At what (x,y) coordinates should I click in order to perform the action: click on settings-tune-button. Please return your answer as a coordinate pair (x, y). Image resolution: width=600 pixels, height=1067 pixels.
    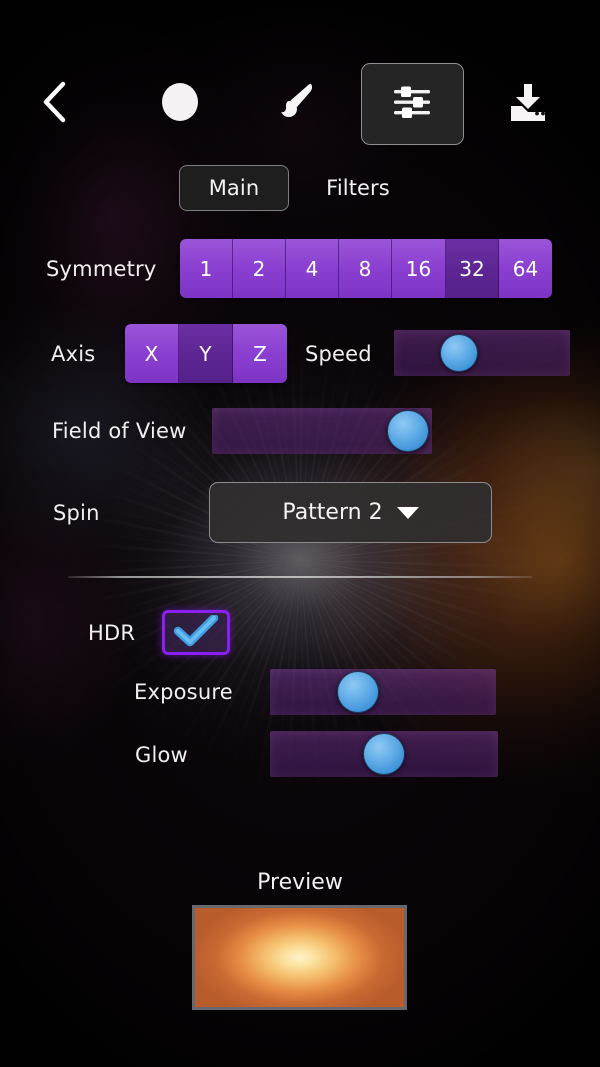
    Looking at the image, I should click on (412, 104).